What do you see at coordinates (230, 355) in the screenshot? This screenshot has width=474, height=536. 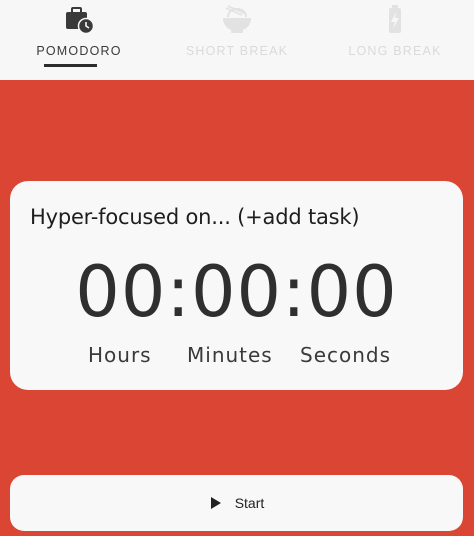 I see `minutes-label: Minutes` at bounding box center [230, 355].